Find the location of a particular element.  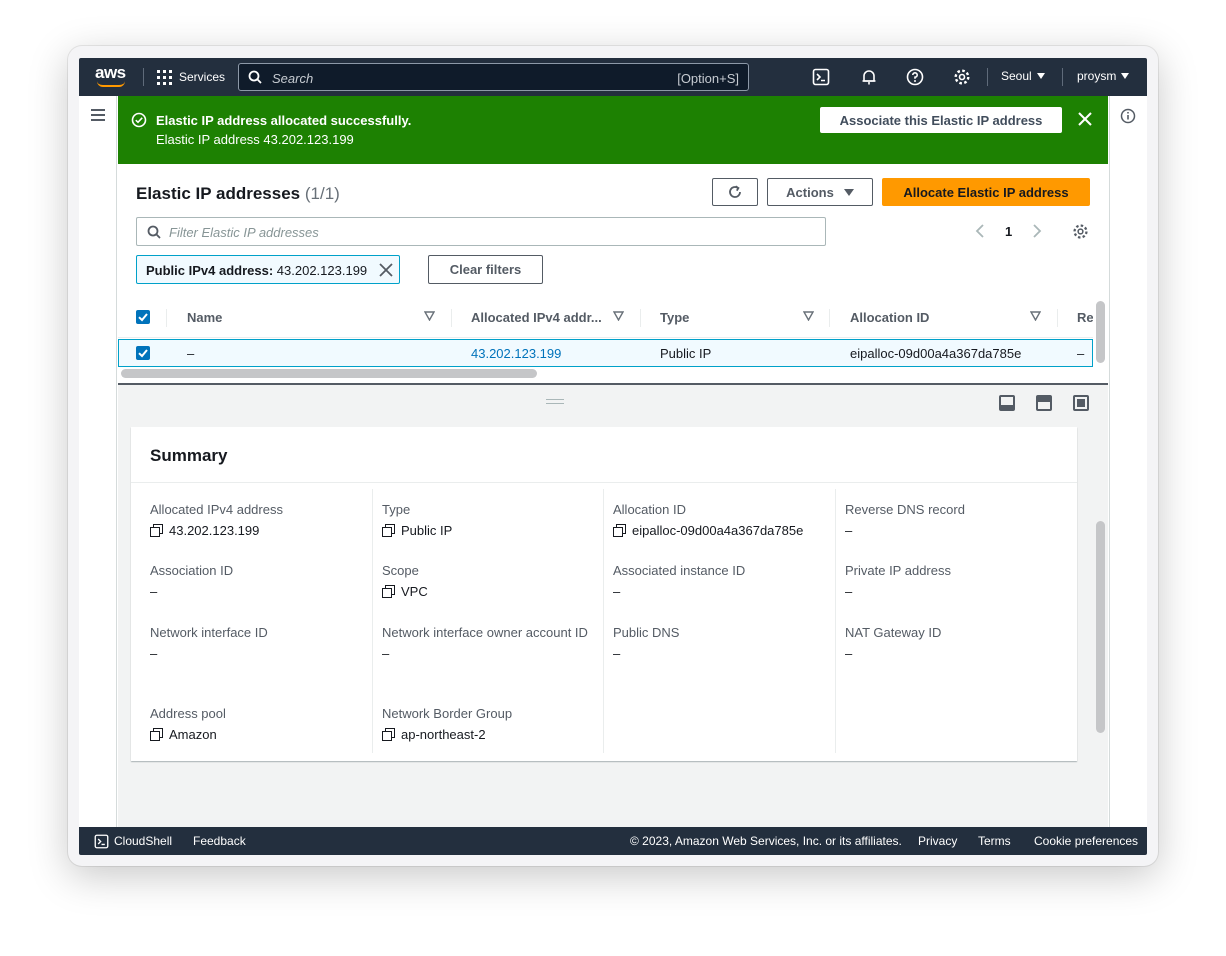

column-header-reverse-dns: Re is located at coordinates (1085, 317).